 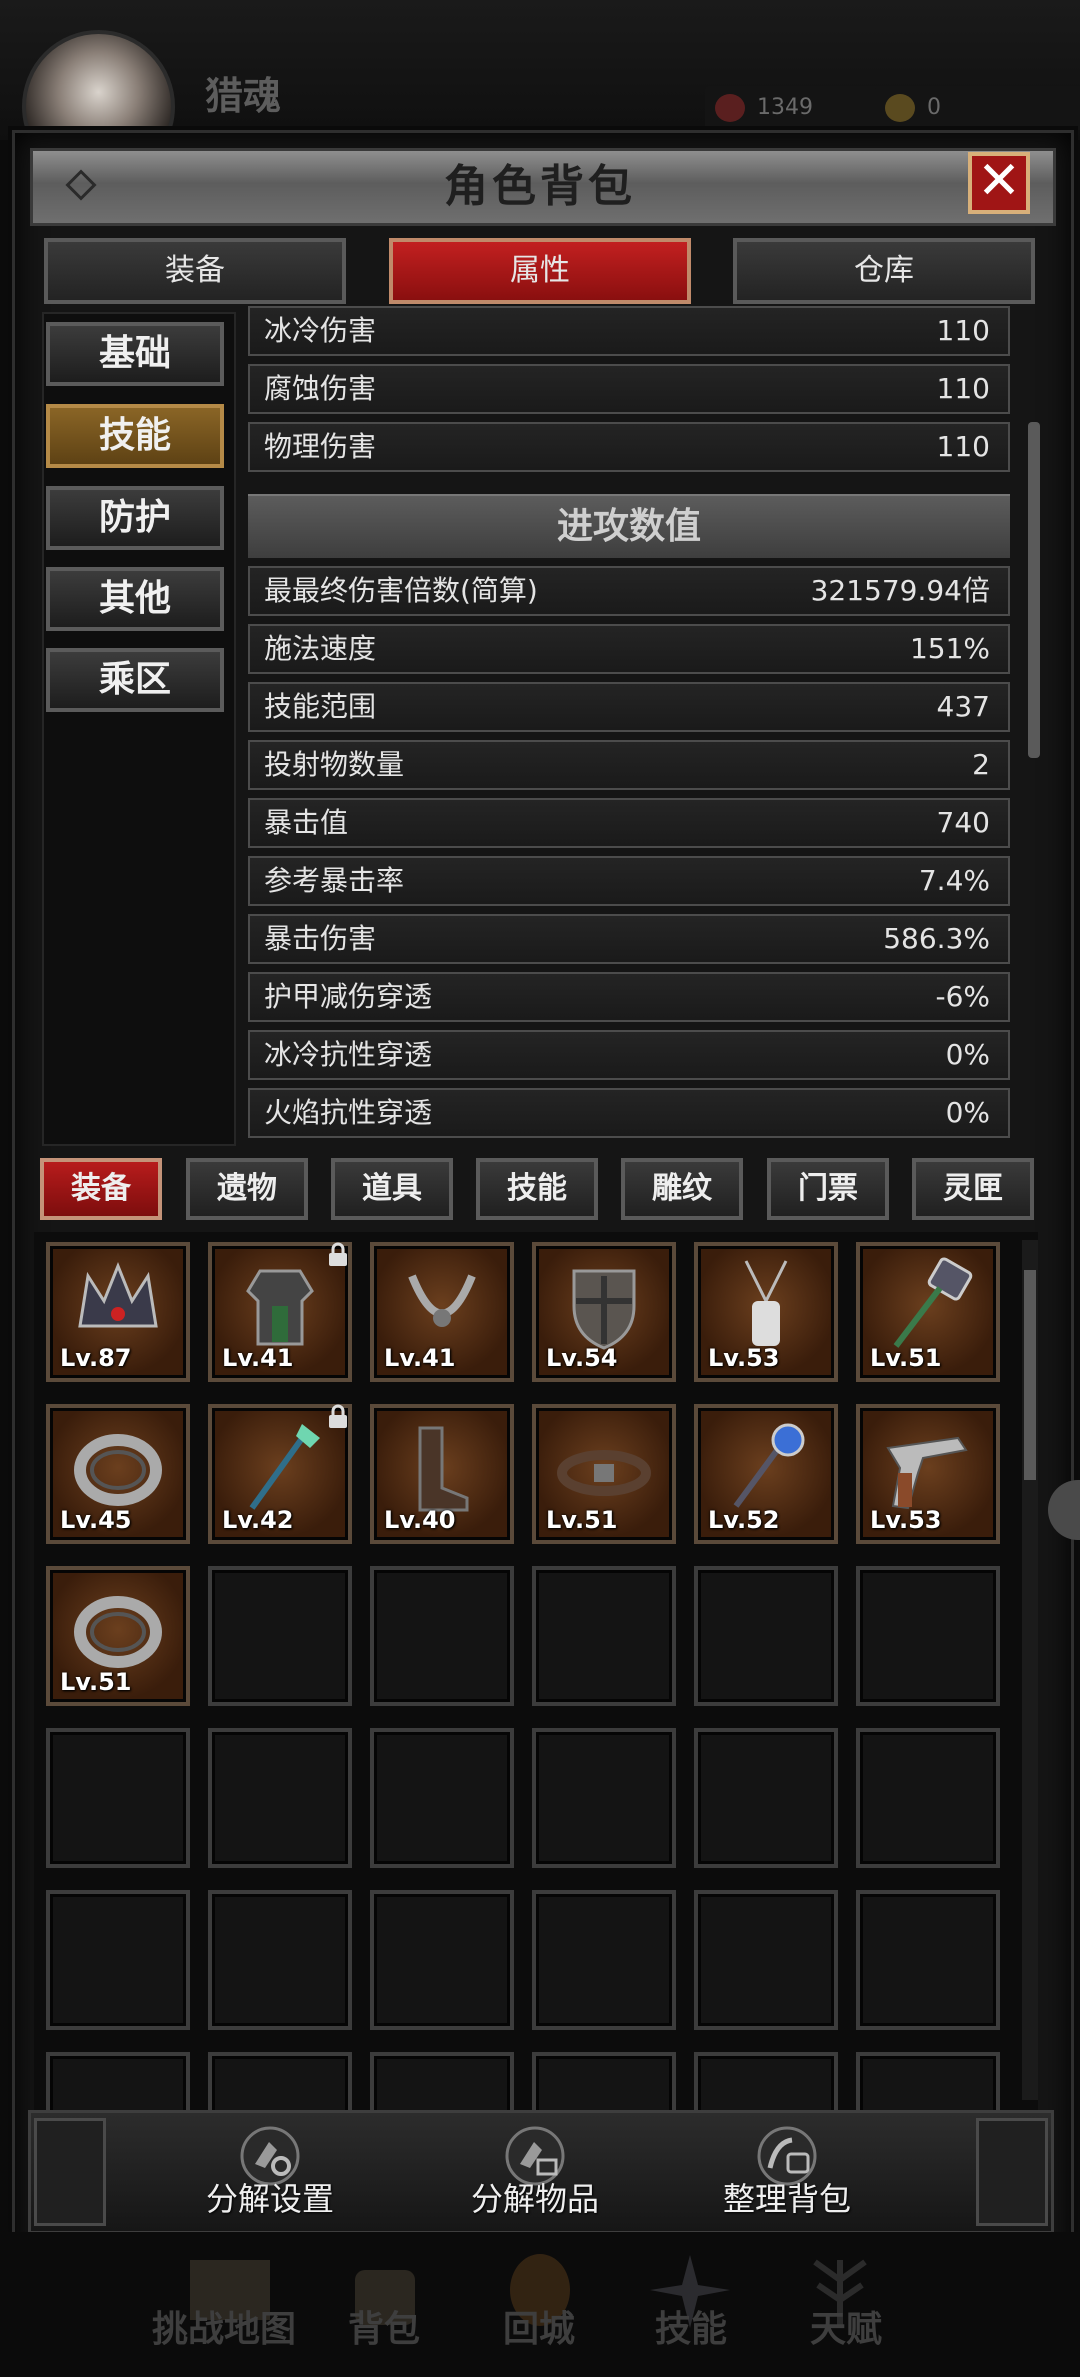 I want to click on ring-icon, so click(x=118, y=1470).